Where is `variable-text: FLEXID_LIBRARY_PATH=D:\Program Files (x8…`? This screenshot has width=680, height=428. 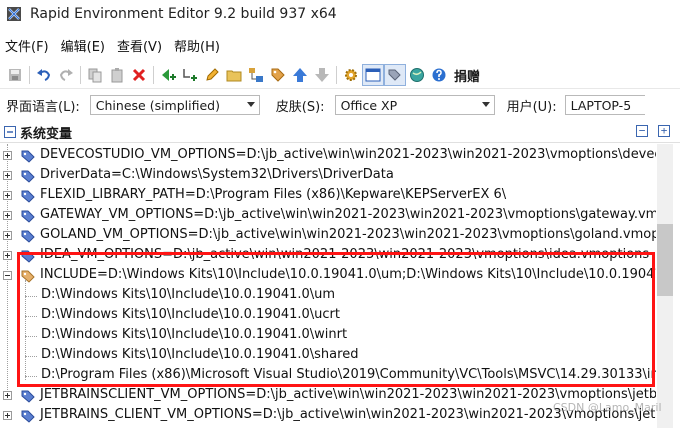 variable-text: FLEXID_LIBRARY_PATH=D:\Program Files (x8… is located at coordinates (273, 194).